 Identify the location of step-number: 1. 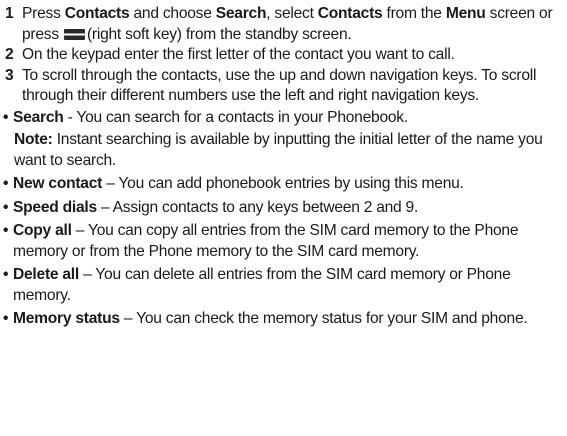
(9, 13).